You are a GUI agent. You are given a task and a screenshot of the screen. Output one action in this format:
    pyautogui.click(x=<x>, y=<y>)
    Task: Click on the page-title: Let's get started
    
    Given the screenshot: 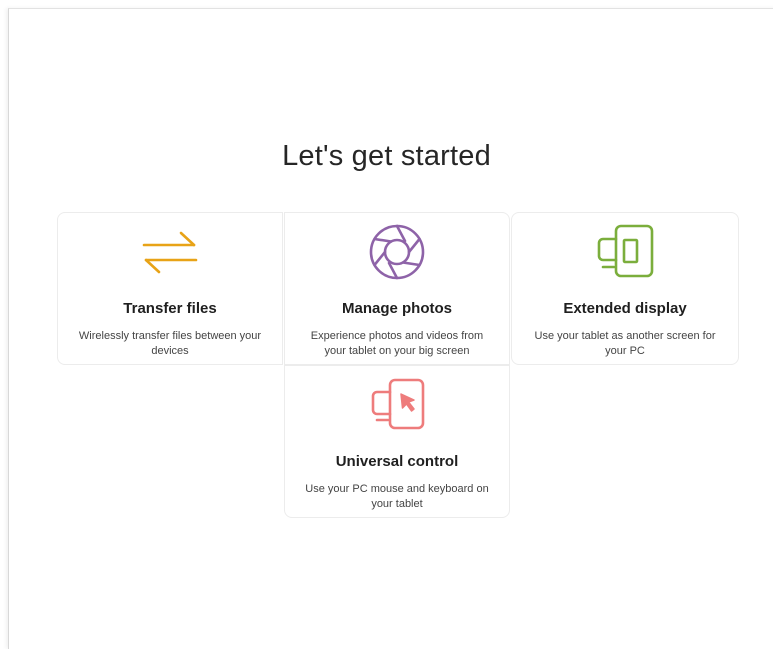 What is the action you would take?
    pyautogui.click(x=386, y=156)
    